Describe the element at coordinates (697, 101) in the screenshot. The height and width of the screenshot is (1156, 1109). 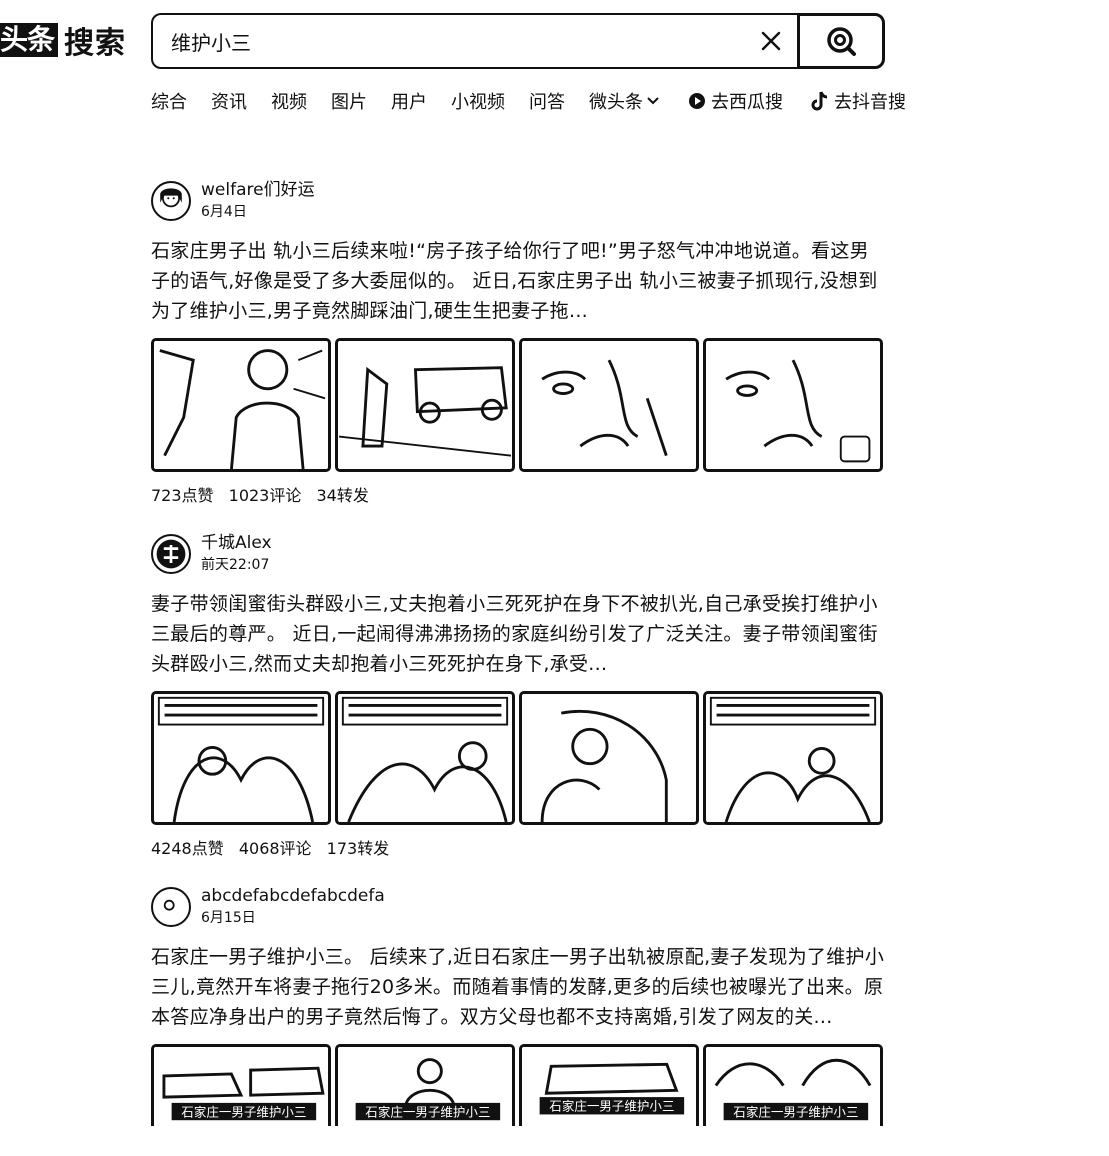
I see `xigua-icon` at that location.